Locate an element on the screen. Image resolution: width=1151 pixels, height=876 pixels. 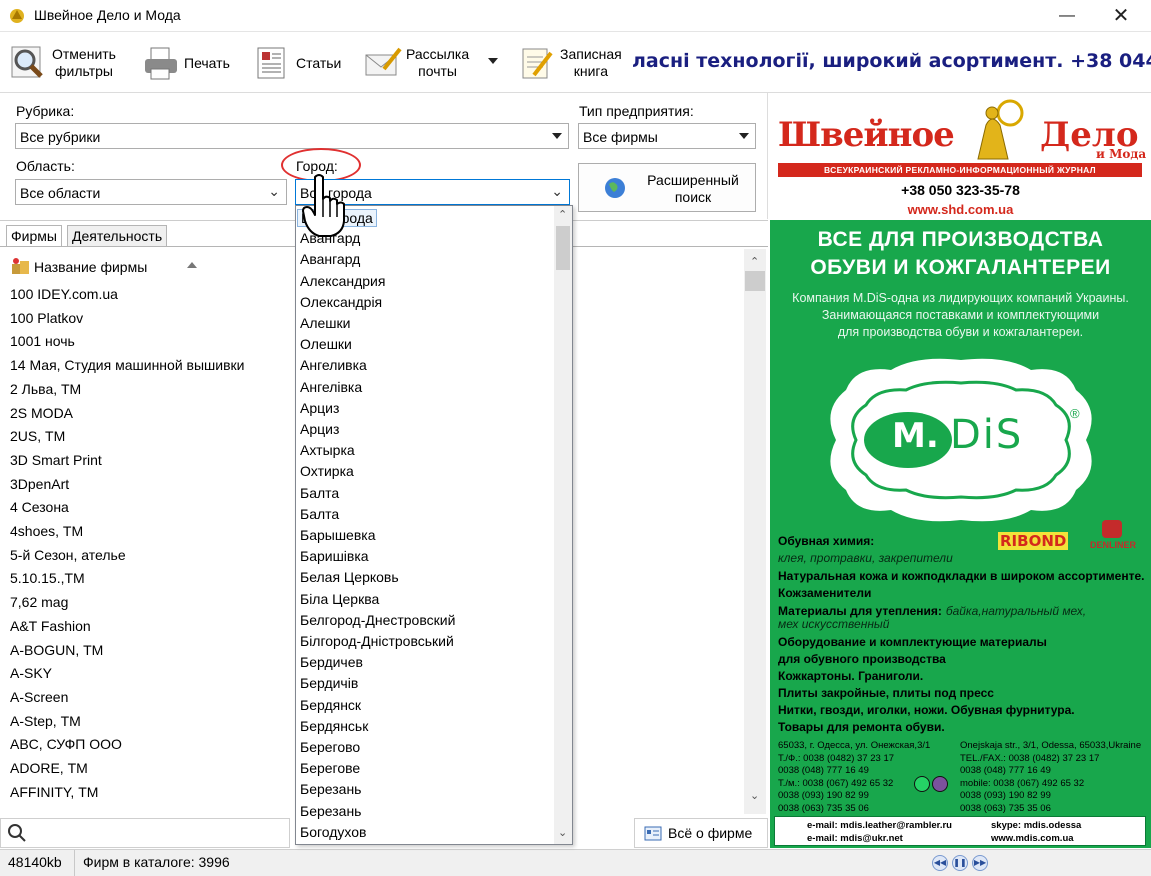
articles-button: Статьи is located at coordinates (297, 63).